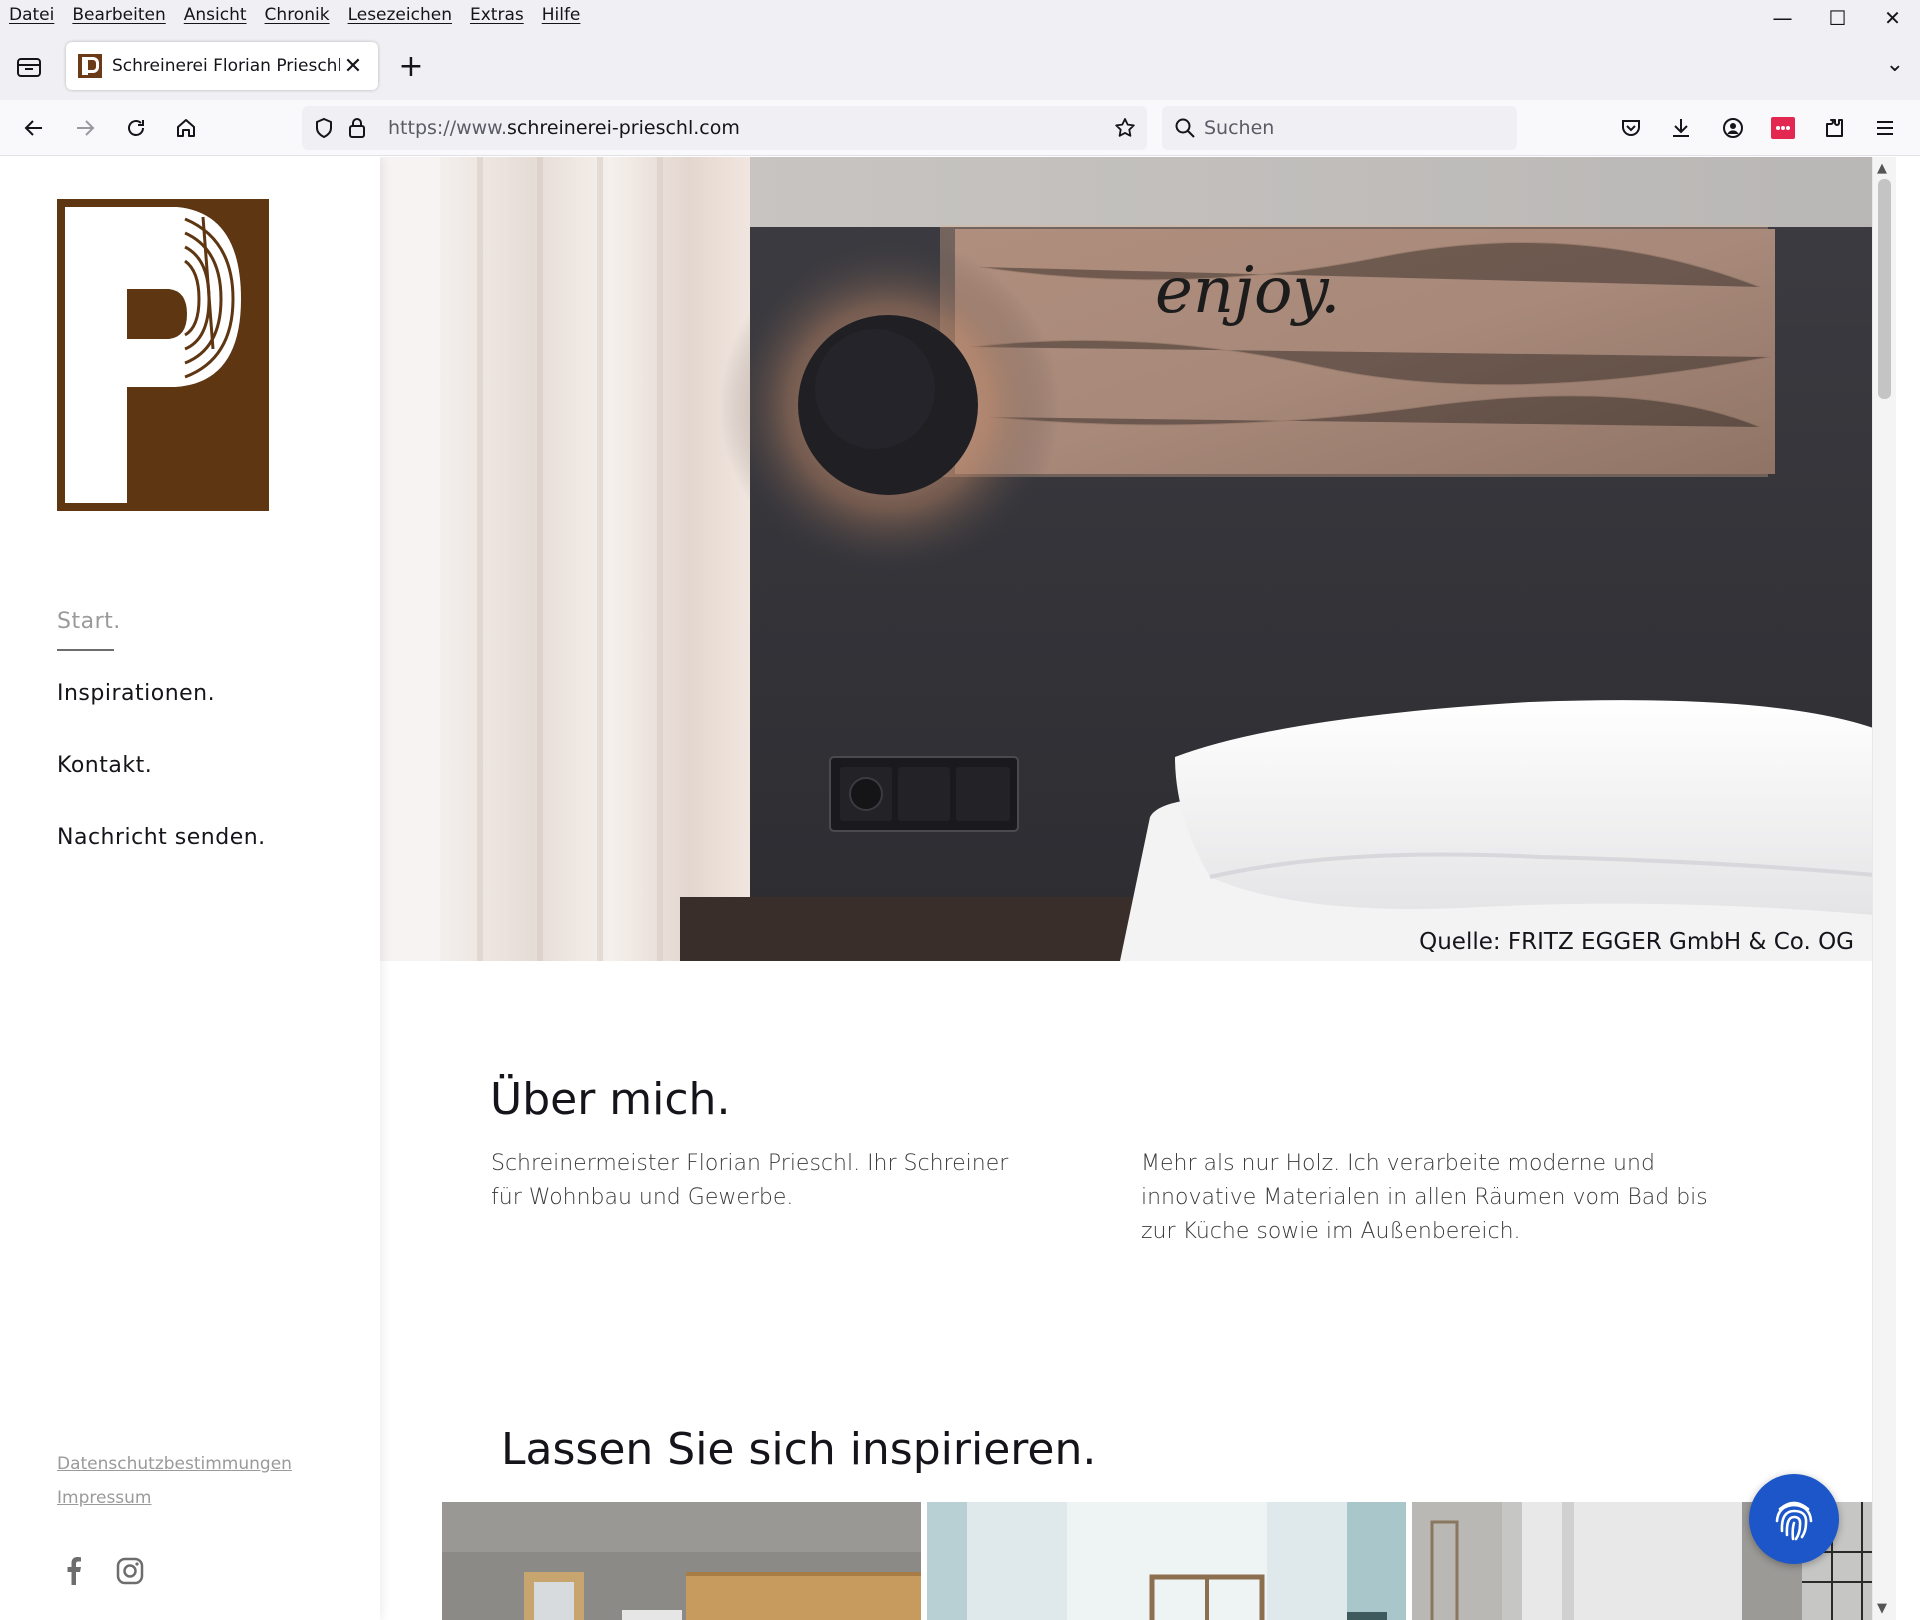 The image size is (1920, 1620). What do you see at coordinates (130, 1571) in the screenshot?
I see `instagram-icon` at bounding box center [130, 1571].